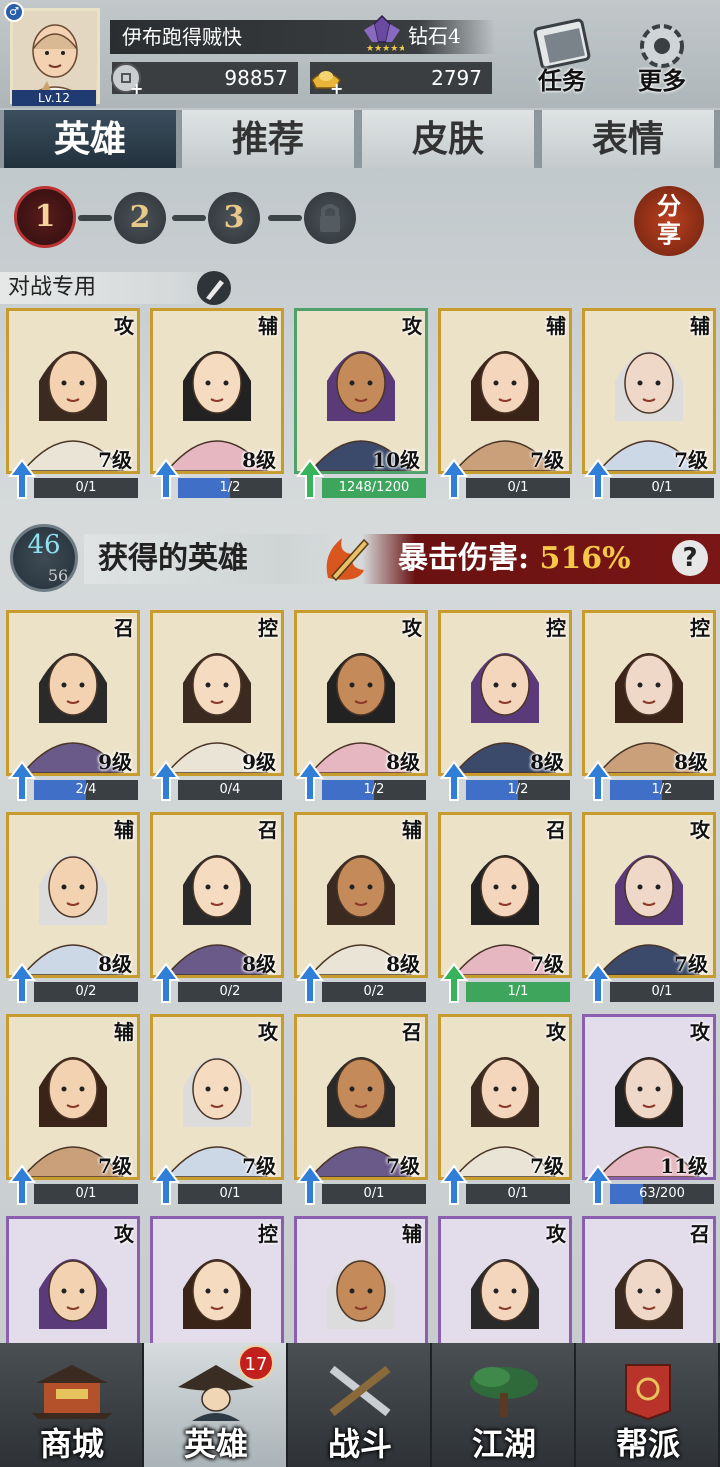 Image resolution: width=720 pixels, height=1467 pixels. I want to click on hero-notification-badge: 17, so click(256, 1363).